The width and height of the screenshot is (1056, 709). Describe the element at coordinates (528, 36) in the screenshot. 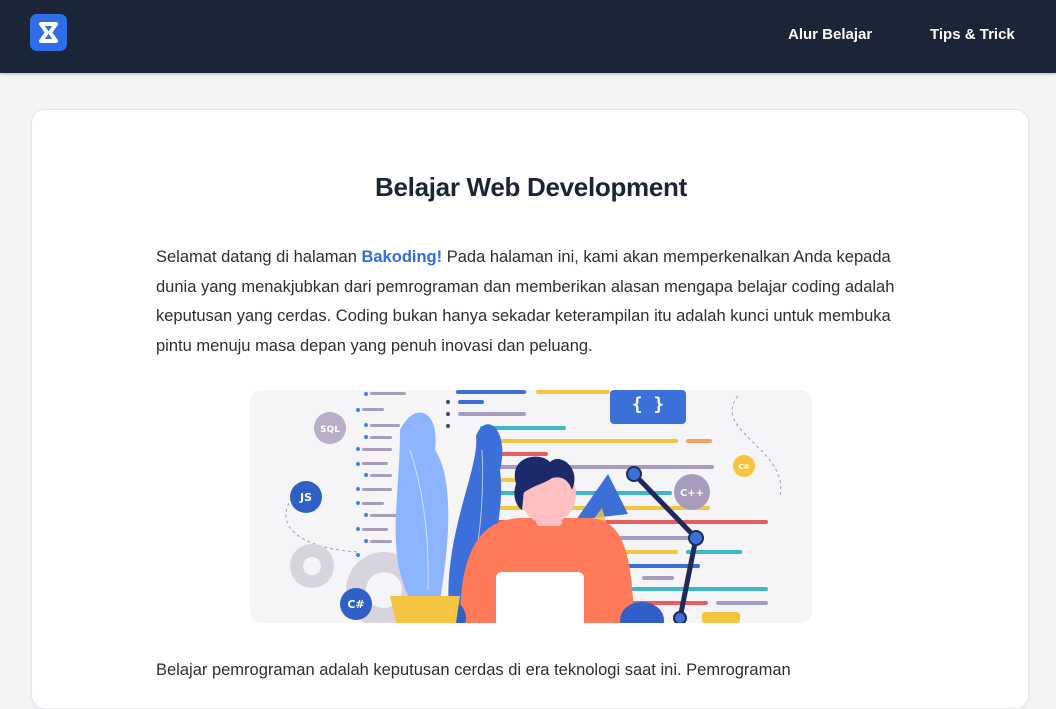

I see `top-navbar: Alur Belajar Tips & Trick` at that location.